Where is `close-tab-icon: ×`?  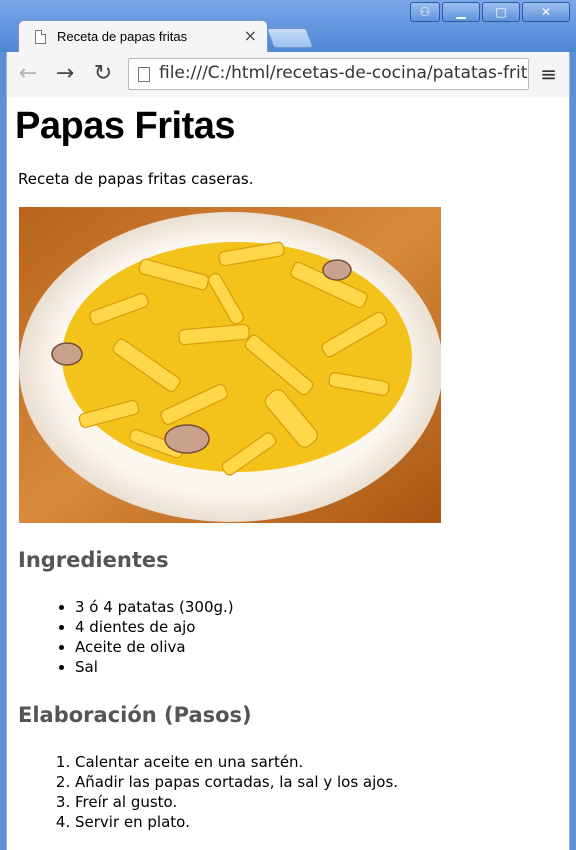 close-tab-icon: × is located at coordinates (250, 35).